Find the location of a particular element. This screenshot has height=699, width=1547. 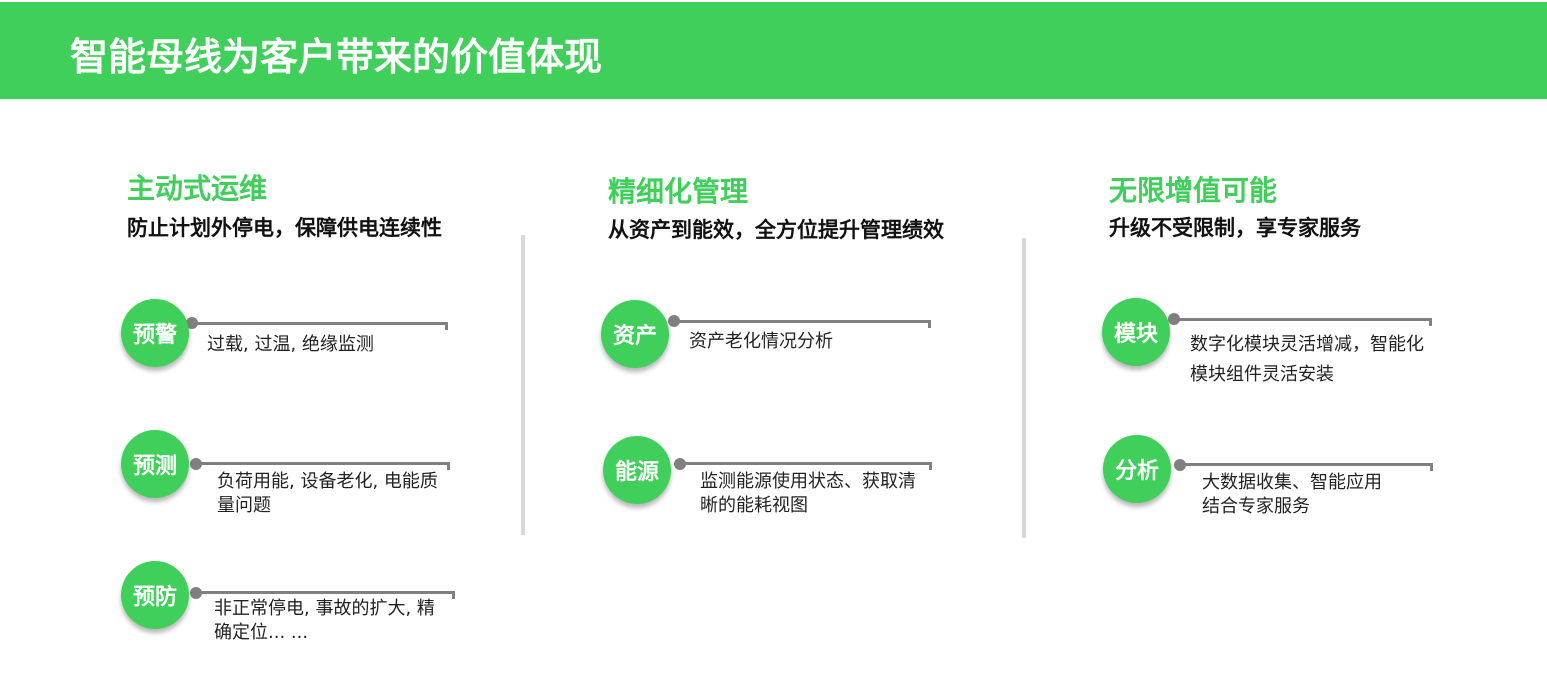

column-subtitle: 升级不受限制，享专家服务 is located at coordinates (1235, 228).